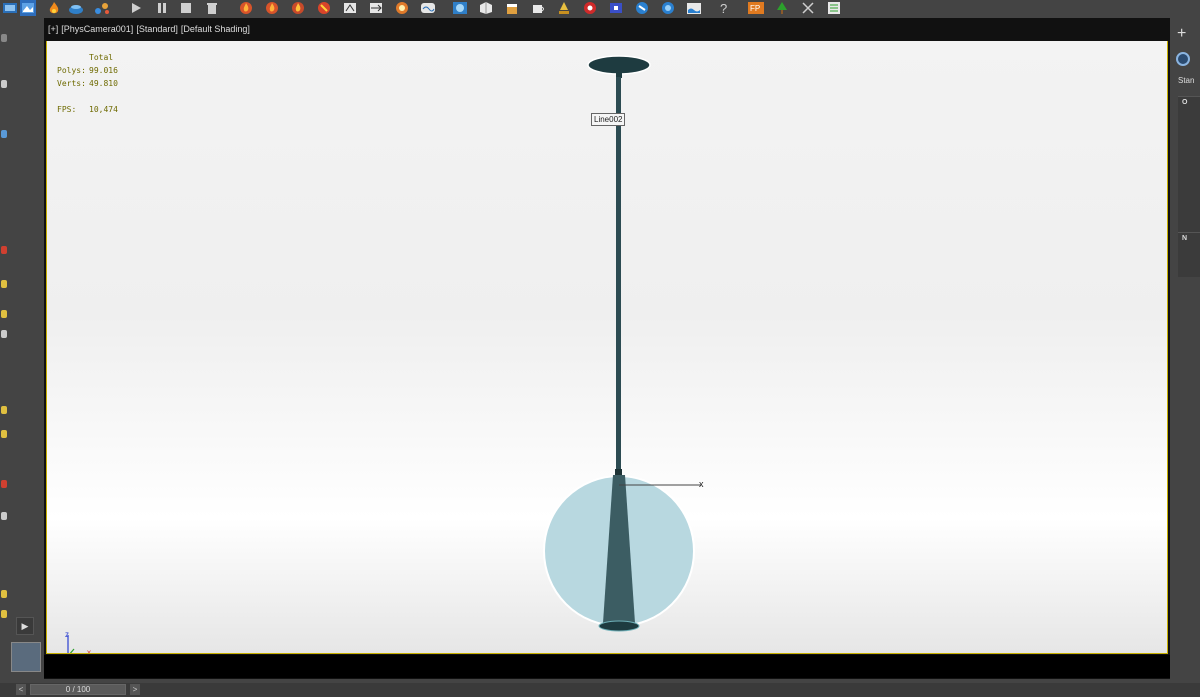  What do you see at coordinates (694, 8) in the screenshot?
I see `fluid-icon` at bounding box center [694, 8].